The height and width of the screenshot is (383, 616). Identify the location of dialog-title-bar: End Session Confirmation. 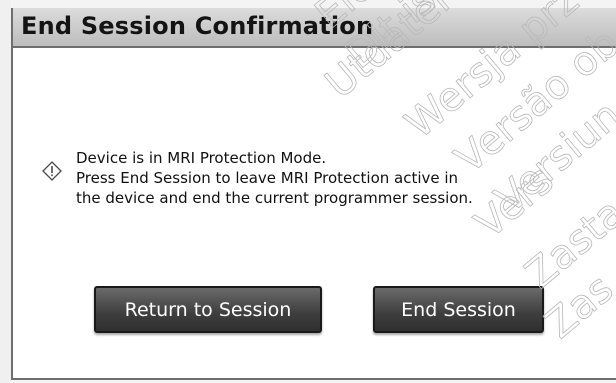
(314, 28).